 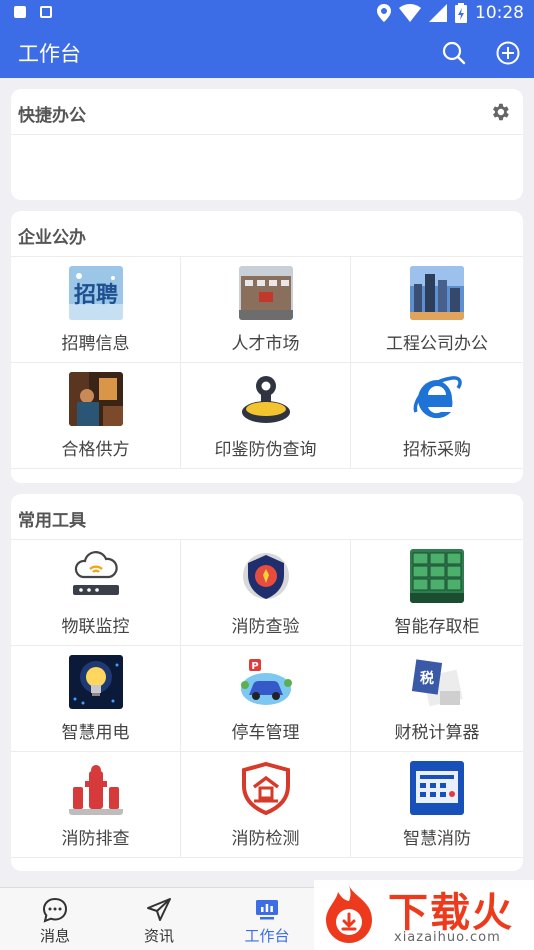 I want to click on grid-item-label: 消防排查, so click(x=95, y=839).